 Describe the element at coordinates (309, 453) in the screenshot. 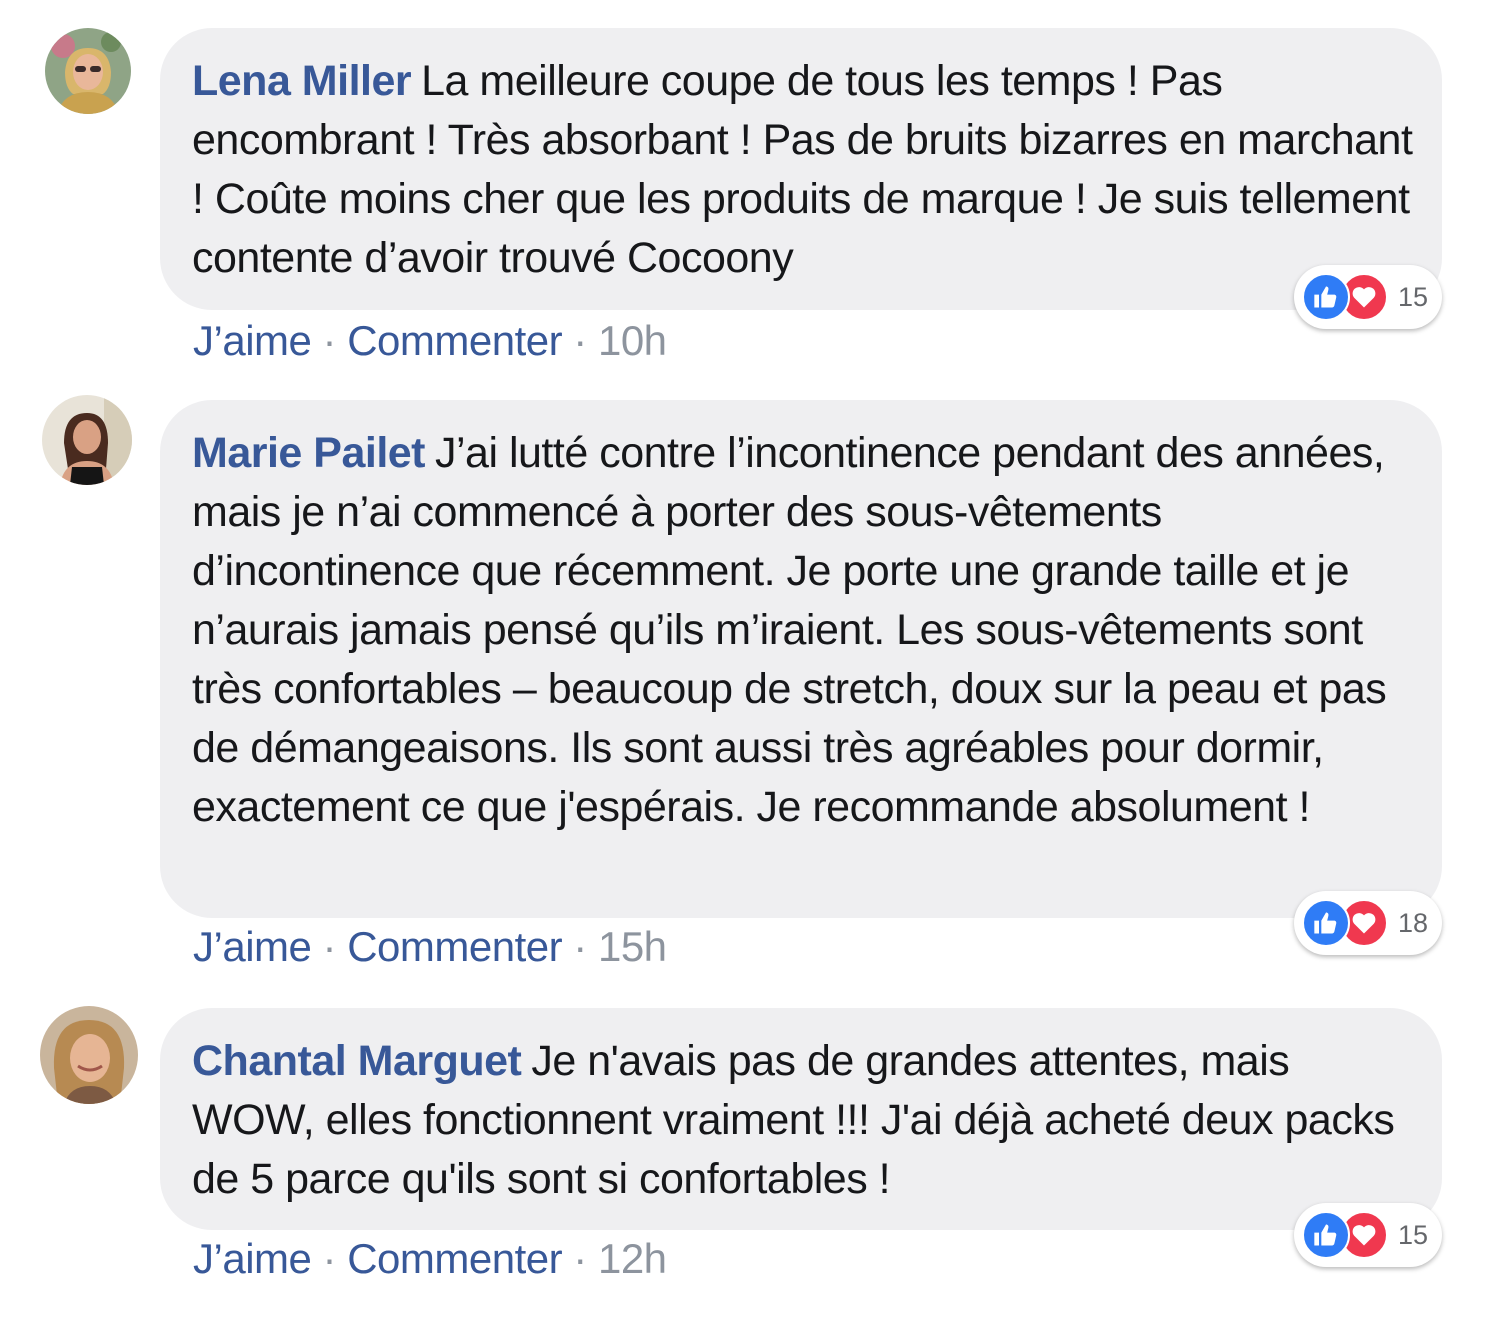

I see `author-name: Marie Pailet` at that location.